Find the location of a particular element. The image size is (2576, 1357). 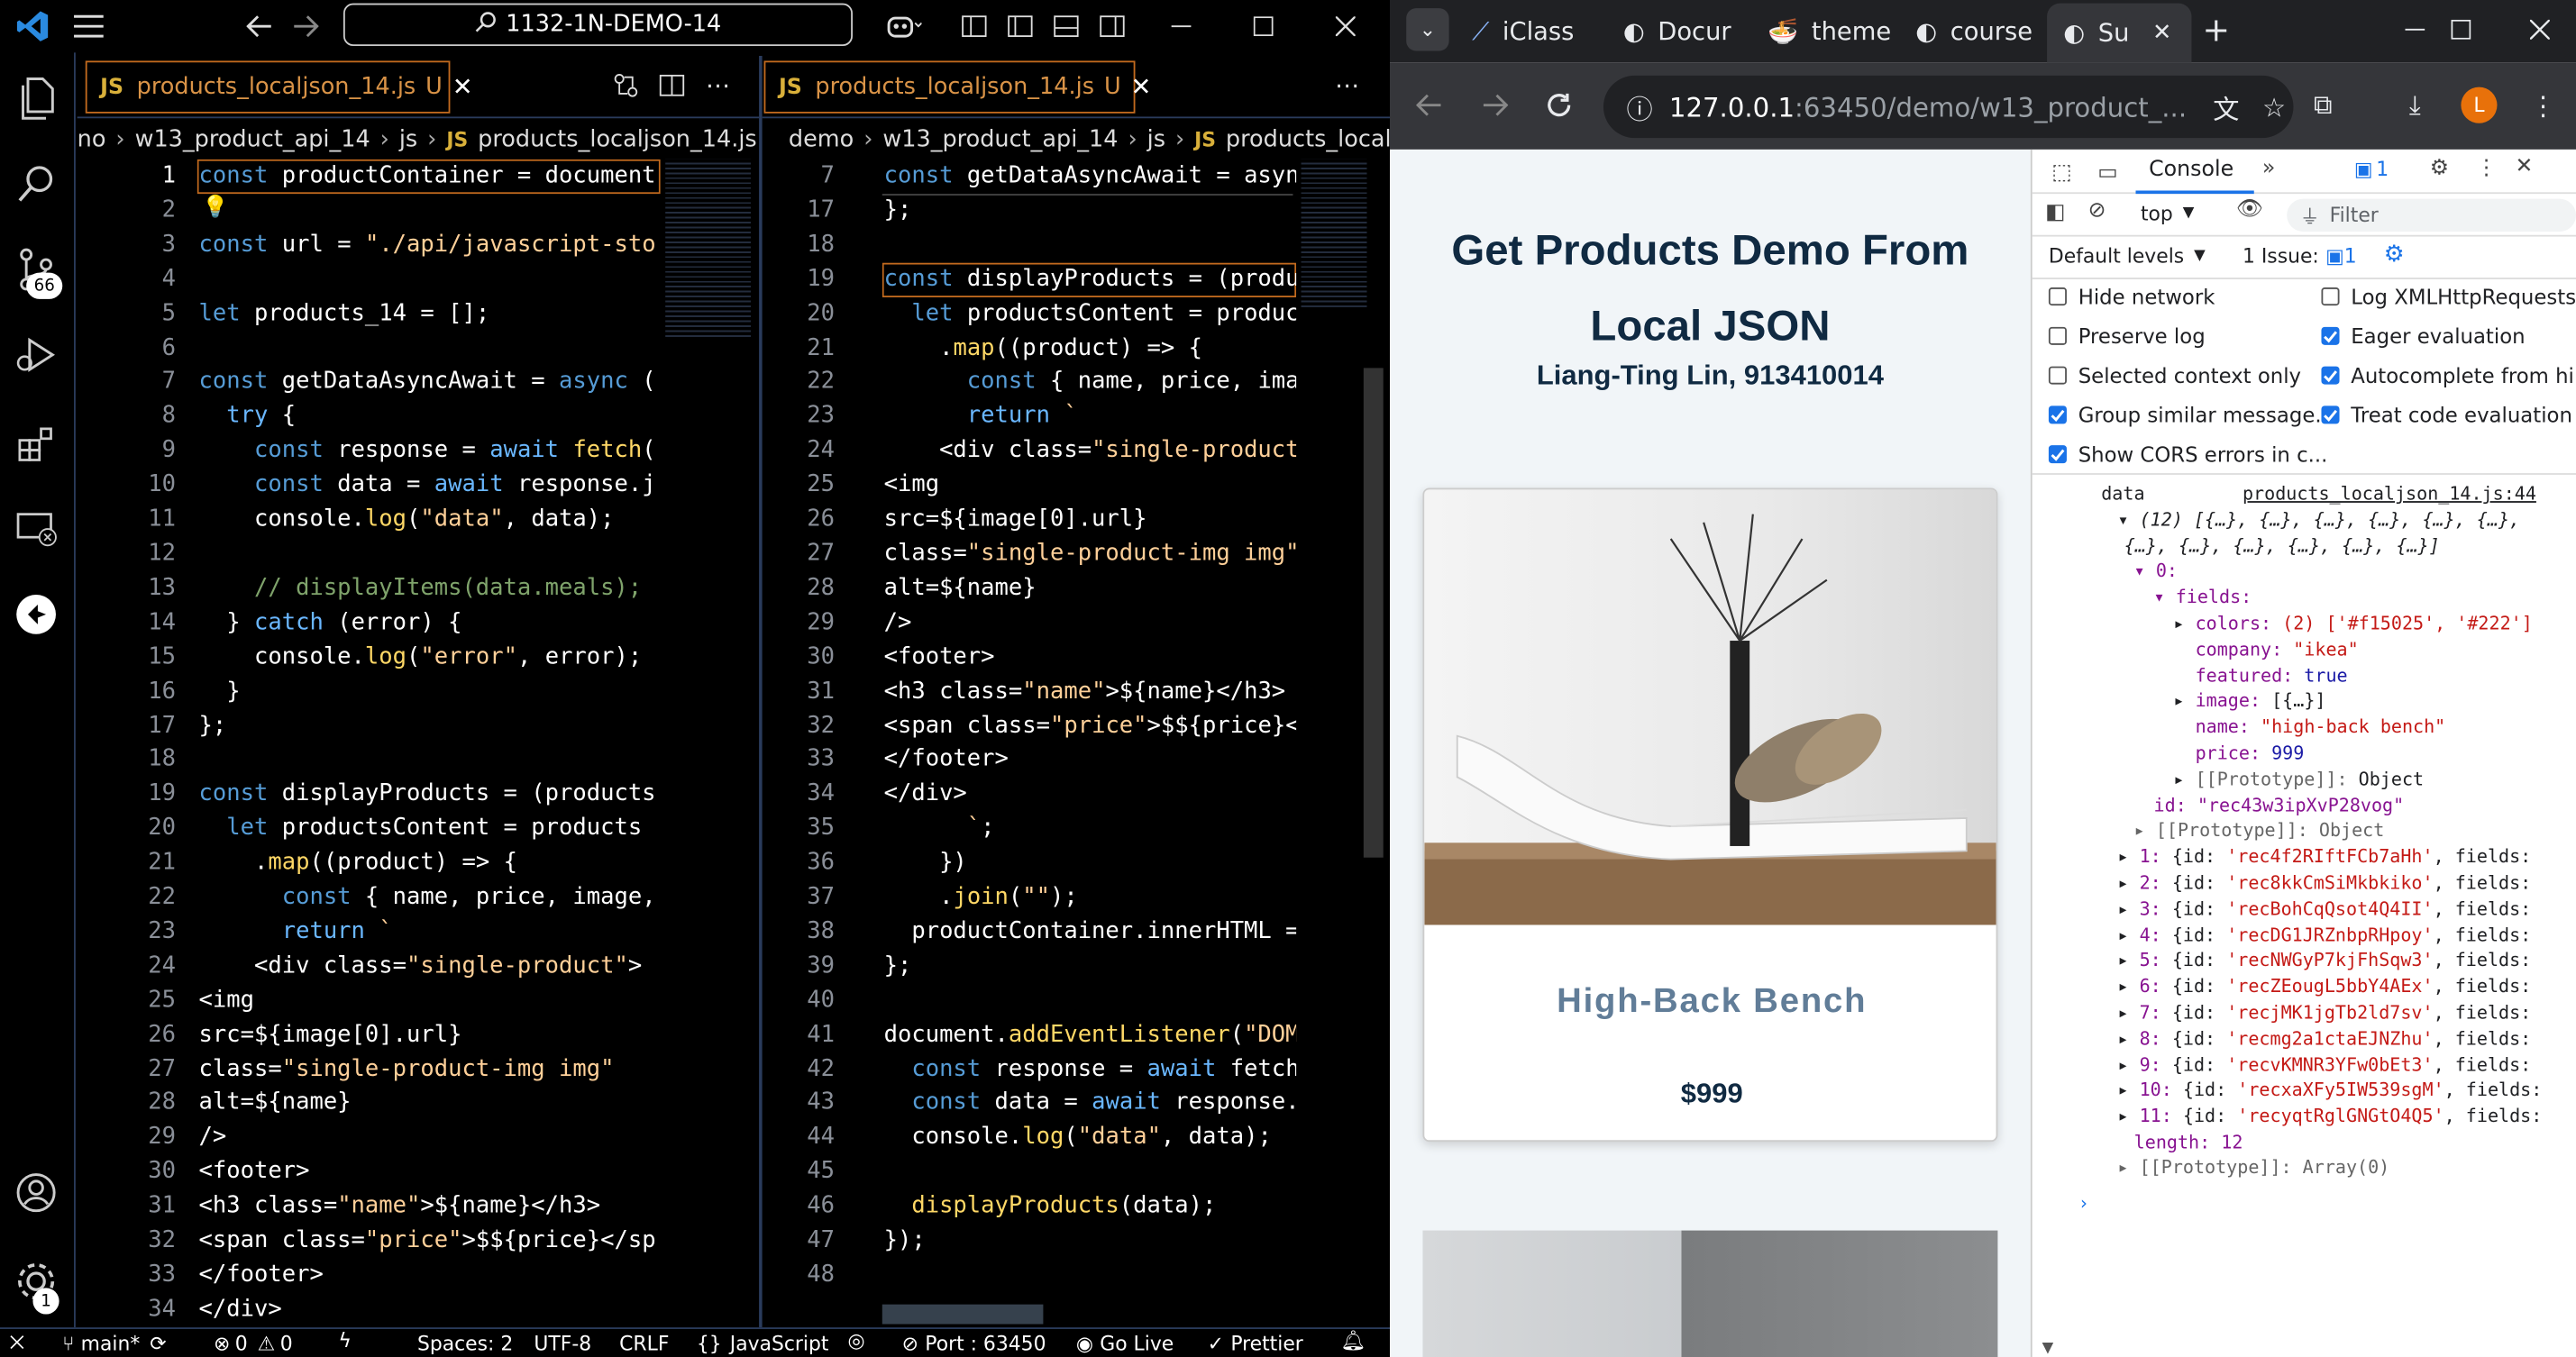

log-source-link: products_localjson_14.js:44 is located at coordinates (2390, 494).